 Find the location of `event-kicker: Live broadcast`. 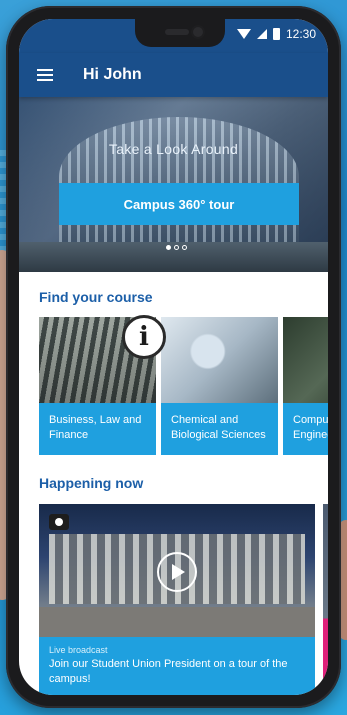

event-kicker: Live broadcast is located at coordinates (78, 650).